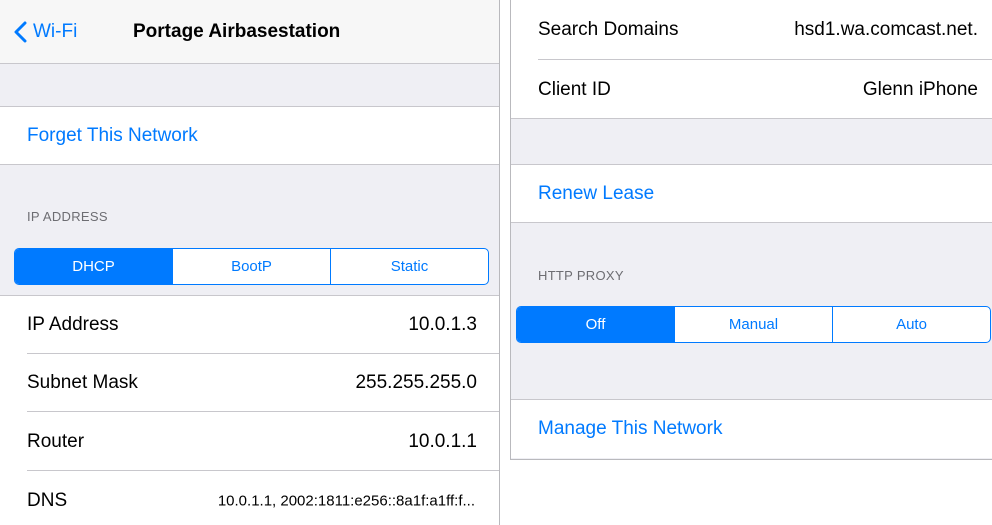 The image size is (992, 525). I want to click on segment-off: Off, so click(595, 324).